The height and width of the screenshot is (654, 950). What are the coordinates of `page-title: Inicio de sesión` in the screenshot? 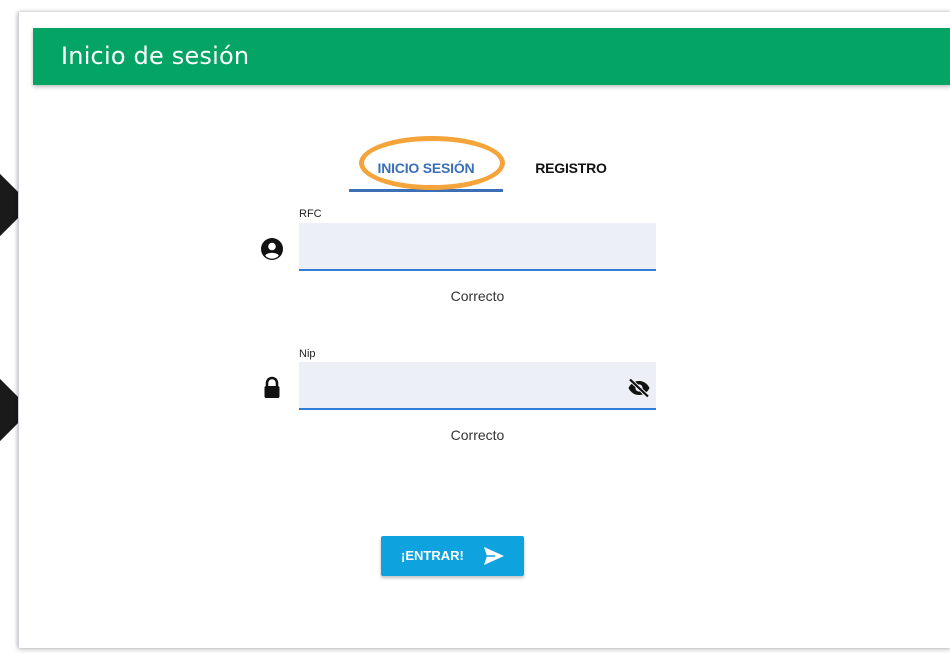 It's located at (155, 56).